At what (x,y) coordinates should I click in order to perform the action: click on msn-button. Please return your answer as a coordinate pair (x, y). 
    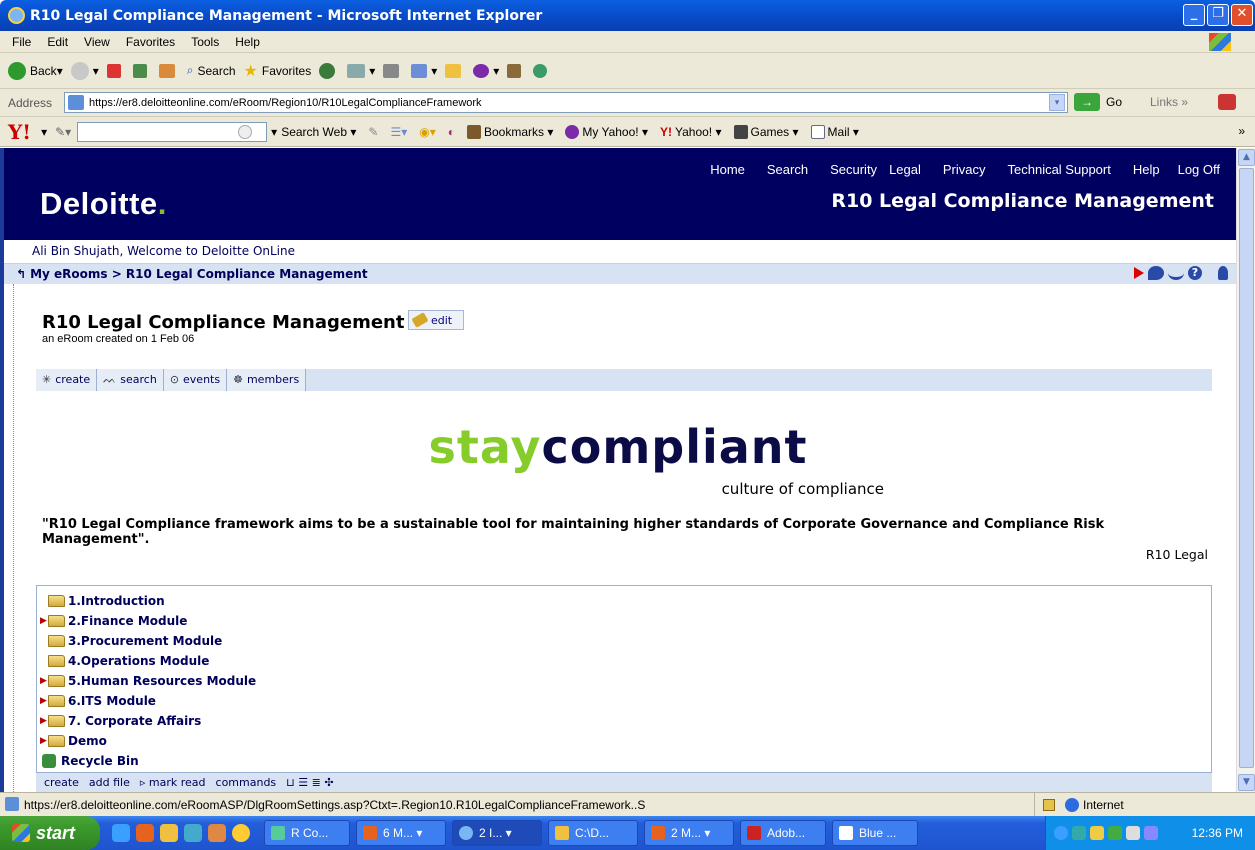
    Looking at the image, I should click on (542, 70).